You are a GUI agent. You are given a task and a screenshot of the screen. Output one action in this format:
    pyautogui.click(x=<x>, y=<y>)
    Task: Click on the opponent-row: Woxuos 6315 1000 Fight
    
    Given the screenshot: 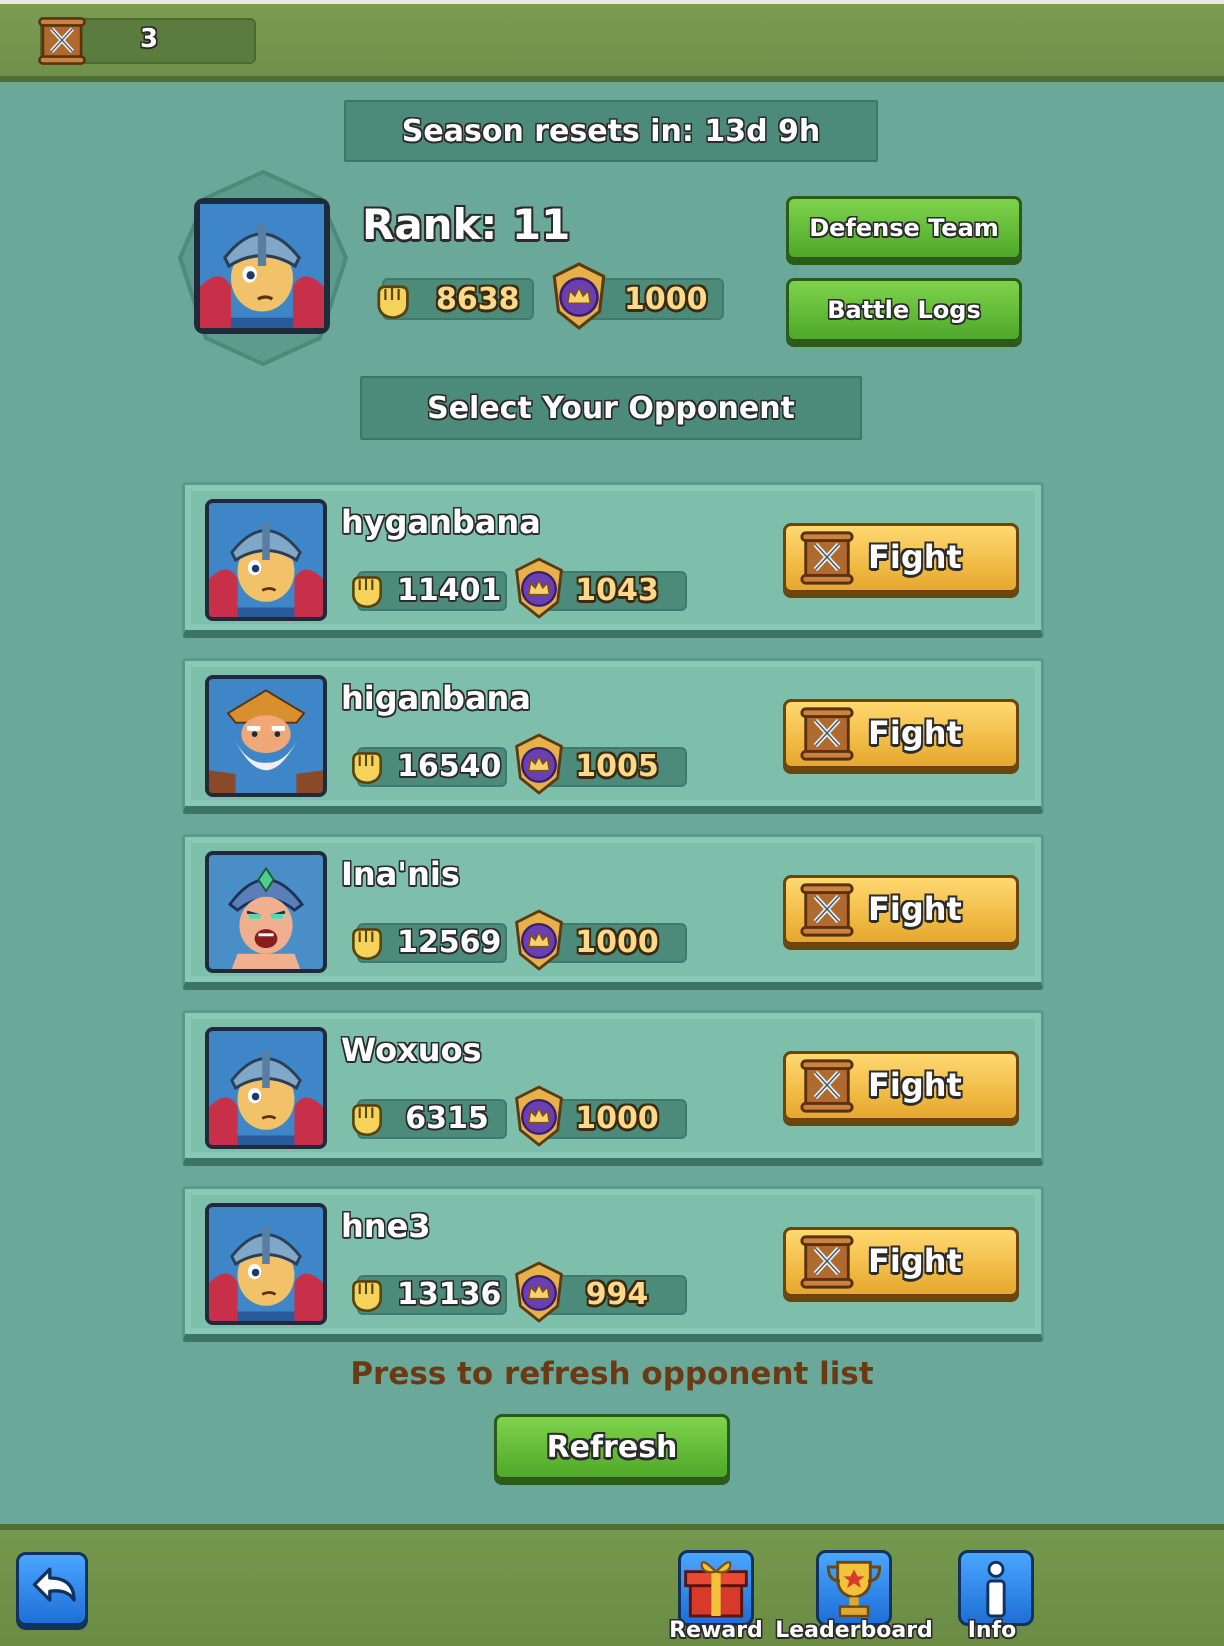 What is the action you would take?
    pyautogui.click(x=613, y=1088)
    